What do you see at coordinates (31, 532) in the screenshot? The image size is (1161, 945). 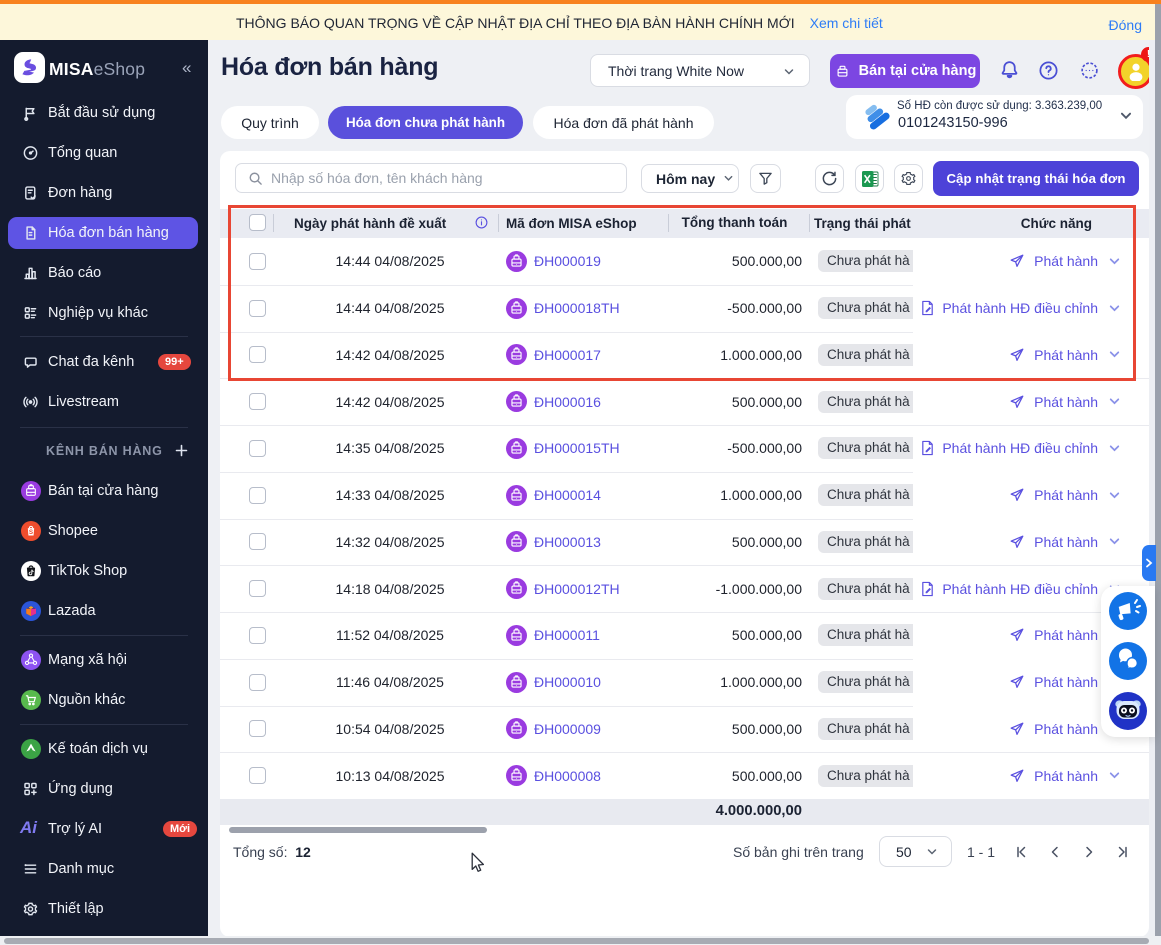 I see `svg-text: S` at bounding box center [31, 532].